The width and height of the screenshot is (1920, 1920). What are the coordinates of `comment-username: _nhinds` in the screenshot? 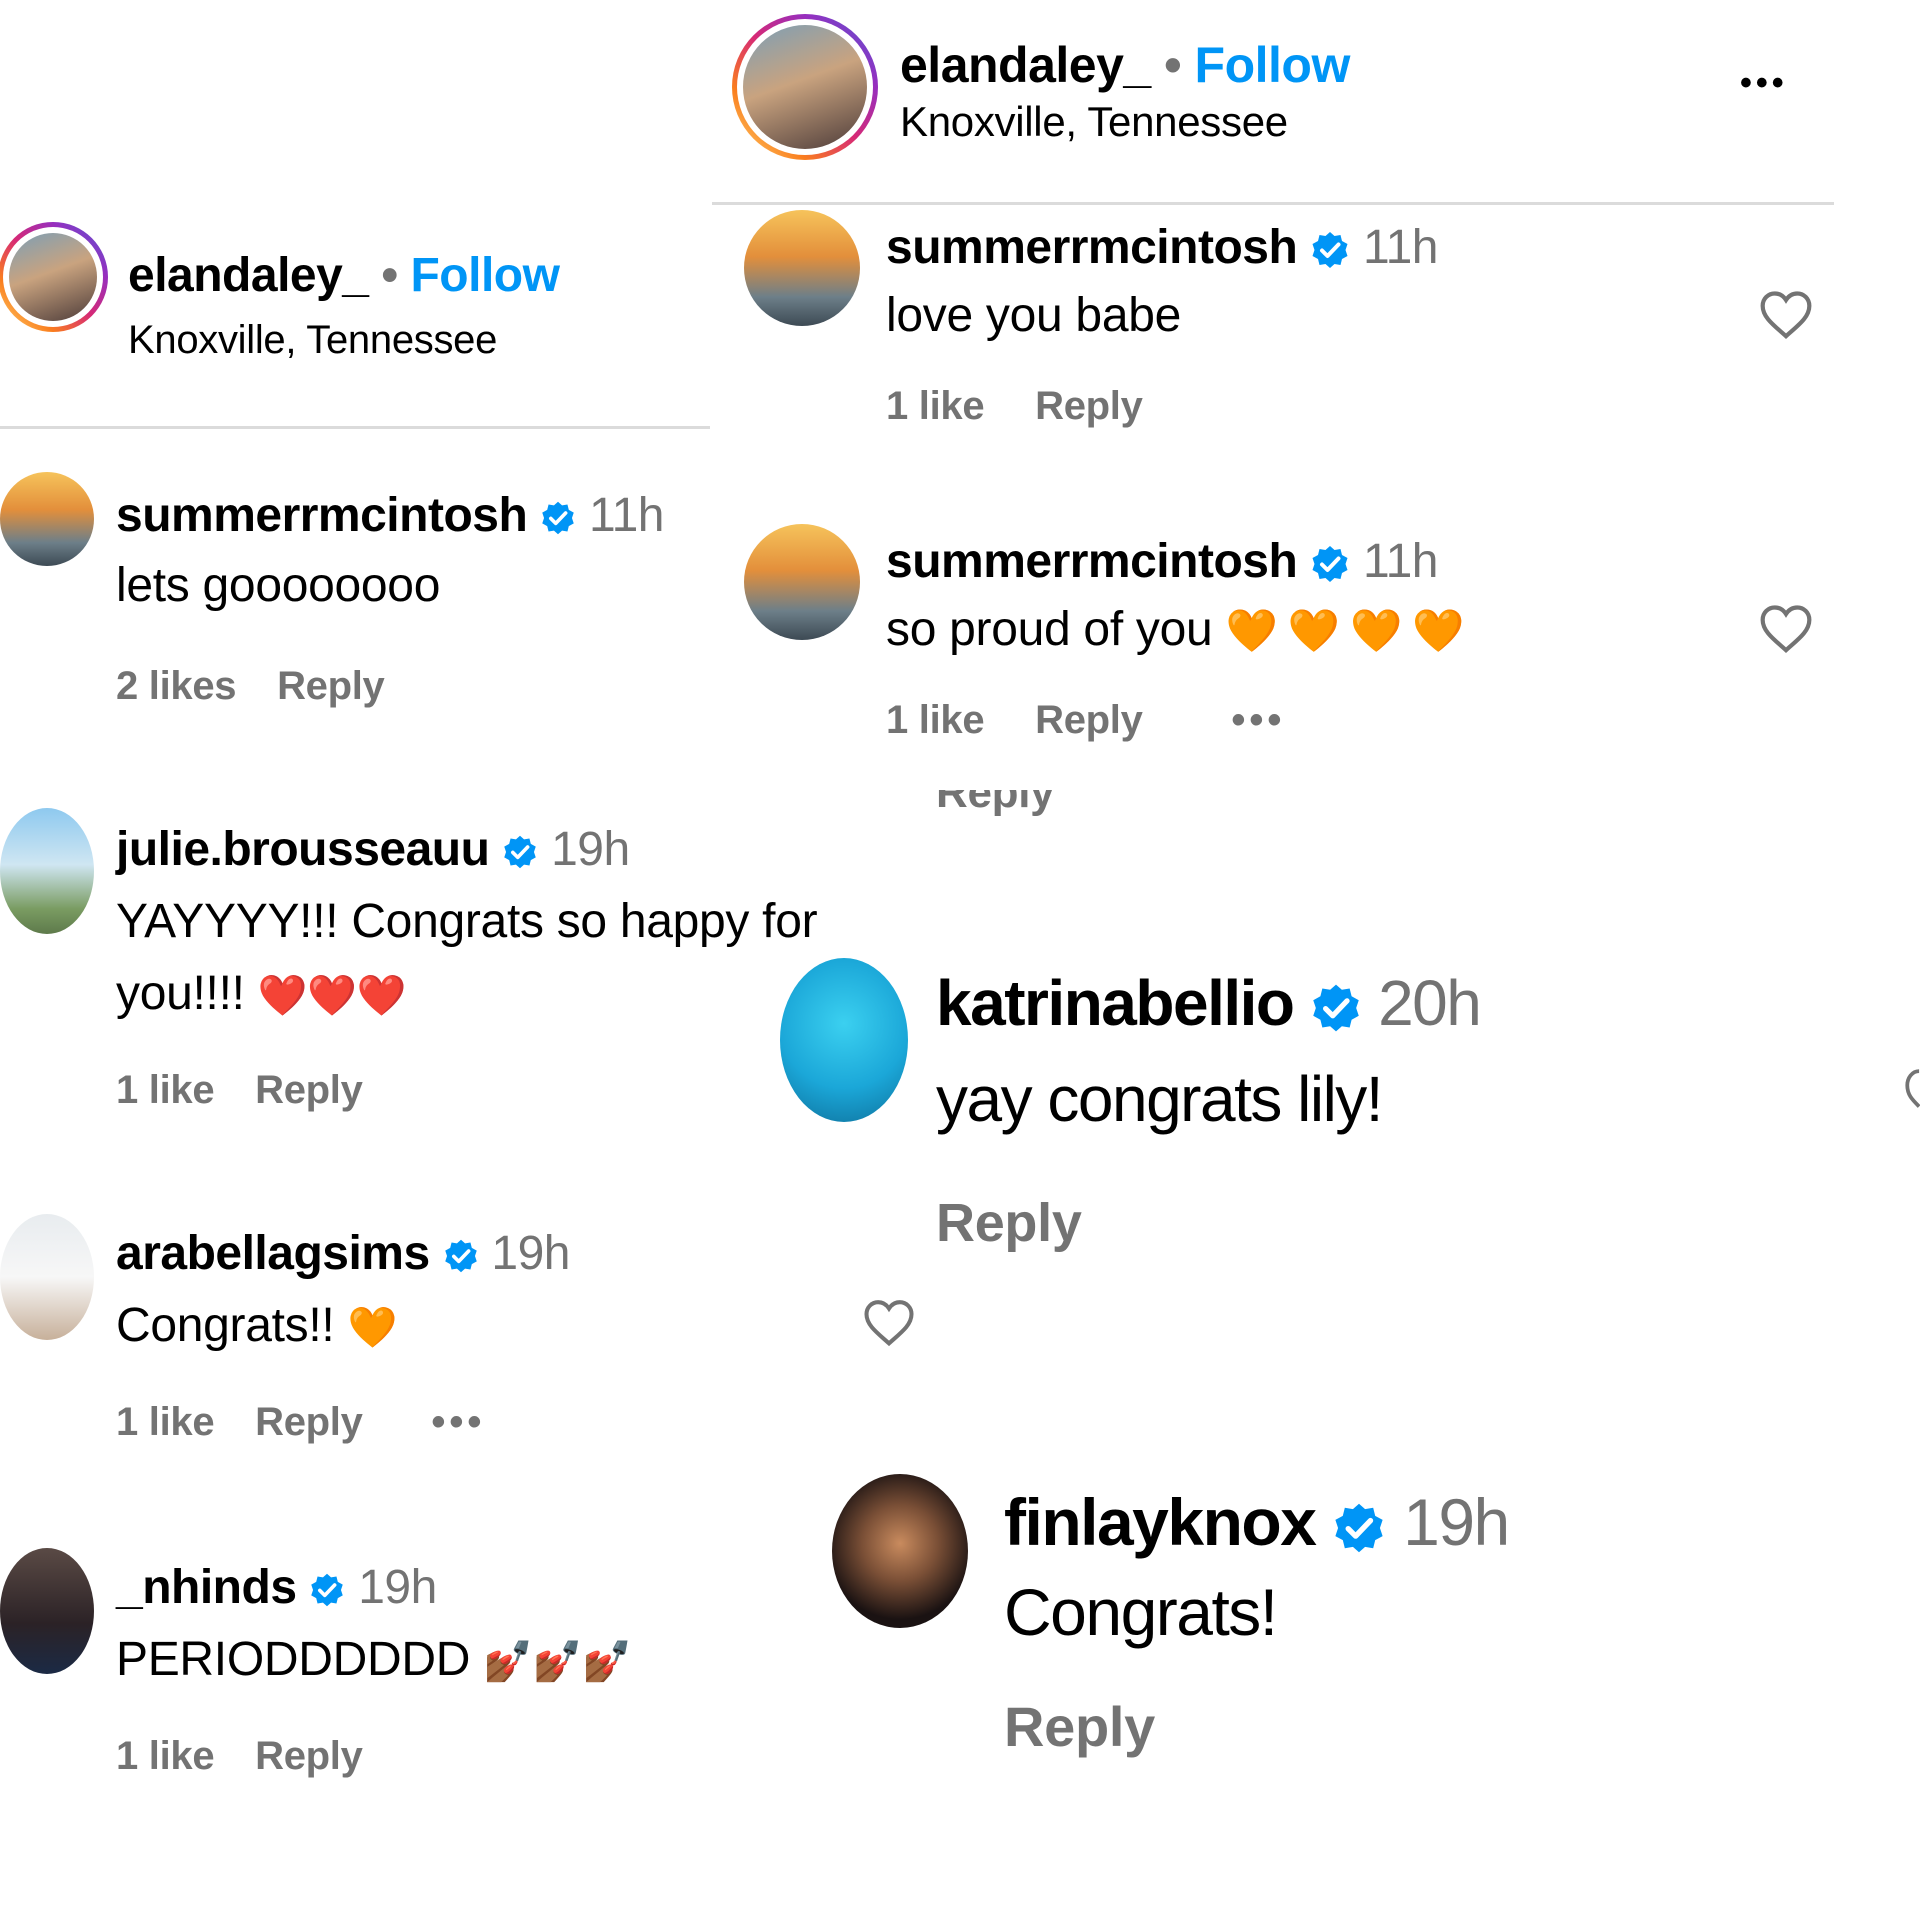 It's located at (206, 1587).